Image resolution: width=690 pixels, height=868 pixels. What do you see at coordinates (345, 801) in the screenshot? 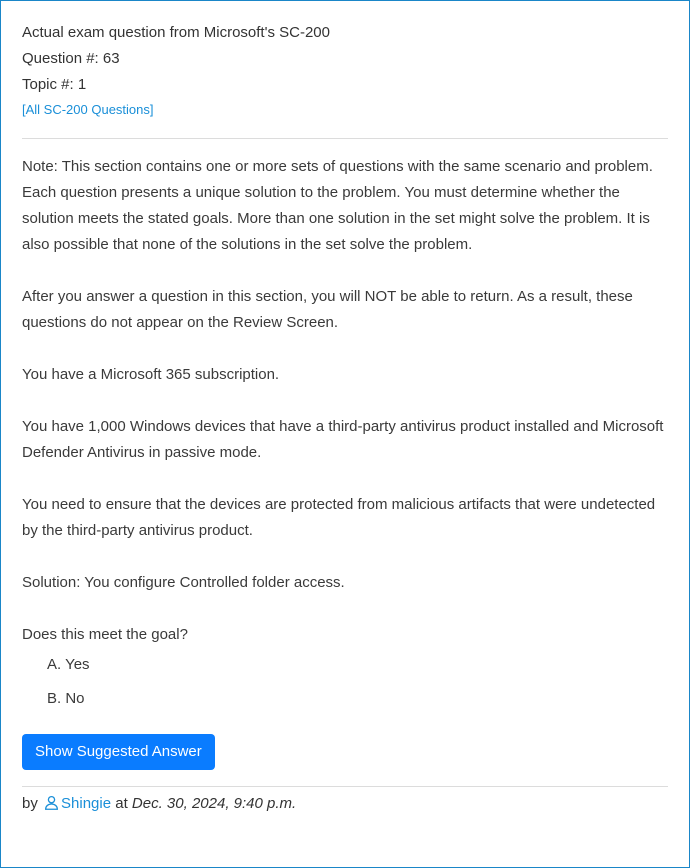
I see `post-meta: by Shingie at Dec. 30, 2024, 9:40 p.m.` at bounding box center [345, 801].